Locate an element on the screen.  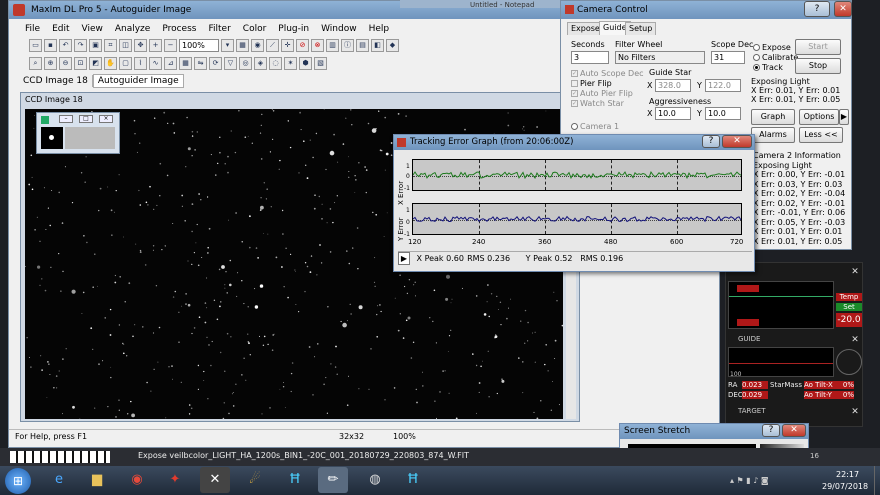
auto-pier-flip-check: ✓ is located at coordinates (574, 93).